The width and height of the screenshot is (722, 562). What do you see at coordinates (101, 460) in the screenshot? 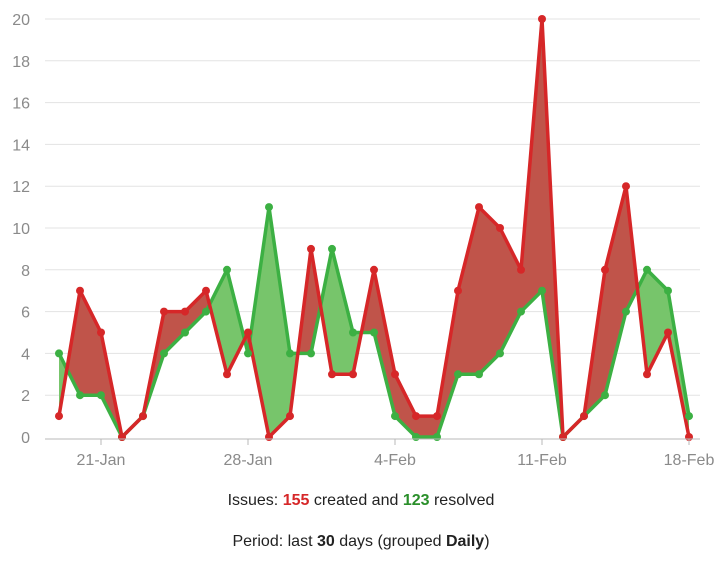
I see `x-tick-label: 21-Jan` at bounding box center [101, 460].